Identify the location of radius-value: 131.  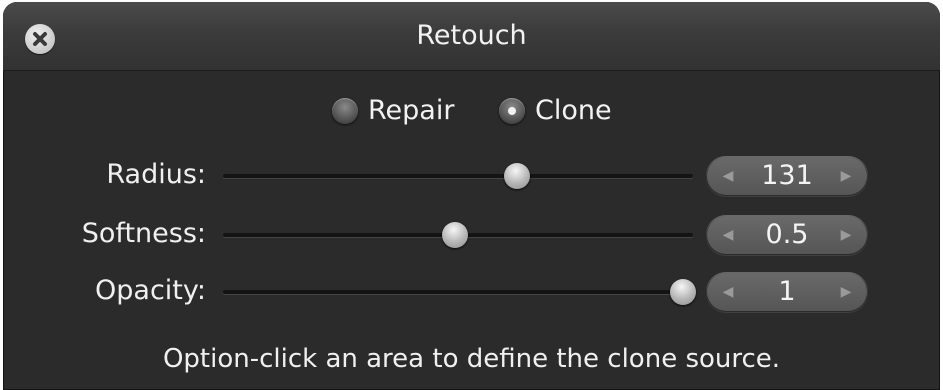
(787, 176).